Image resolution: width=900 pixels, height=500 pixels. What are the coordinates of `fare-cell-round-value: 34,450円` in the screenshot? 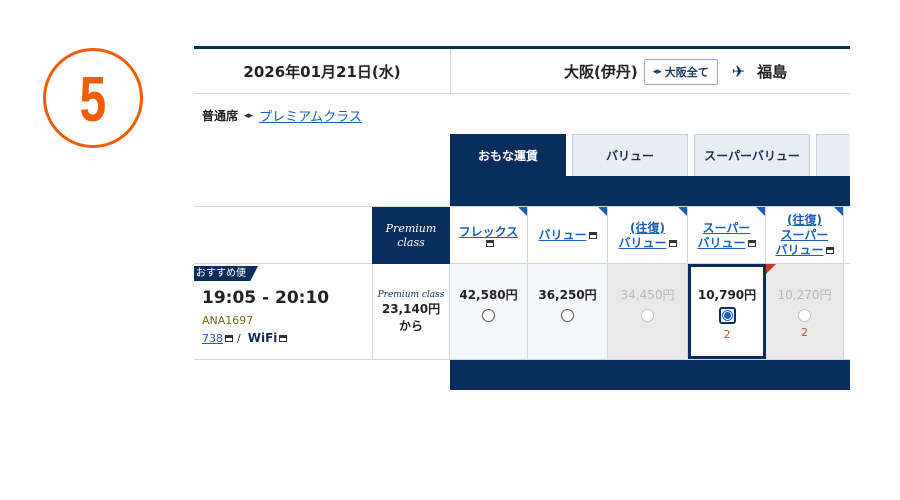 It's located at (648, 311).